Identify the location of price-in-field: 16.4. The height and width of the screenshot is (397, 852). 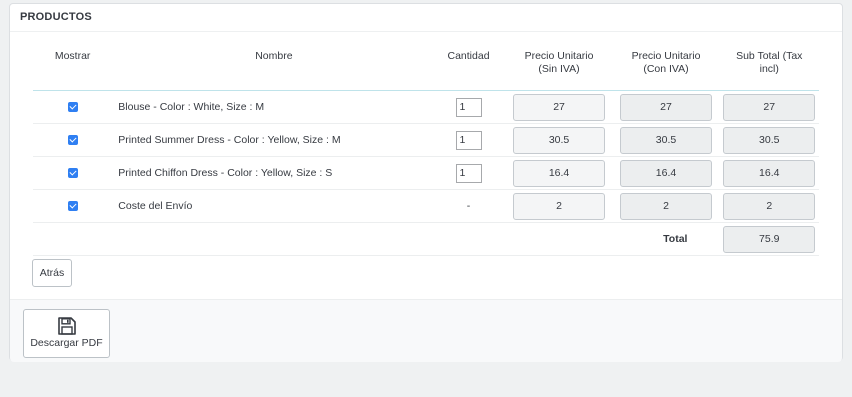
(666, 173).